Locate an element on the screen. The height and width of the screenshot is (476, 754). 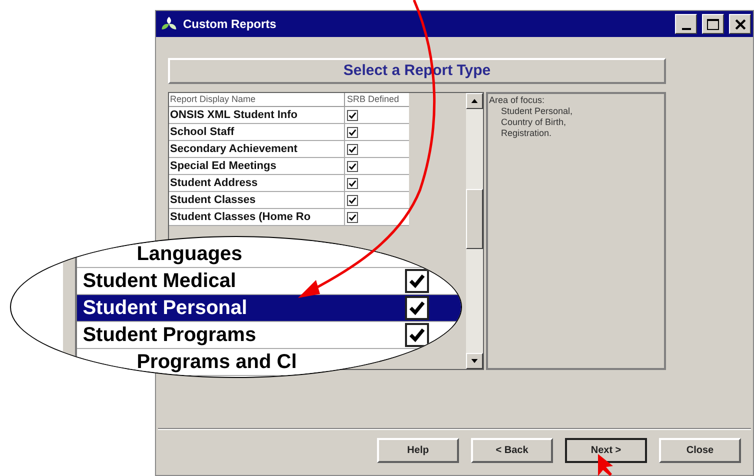
close-button is located at coordinates (740, 24).